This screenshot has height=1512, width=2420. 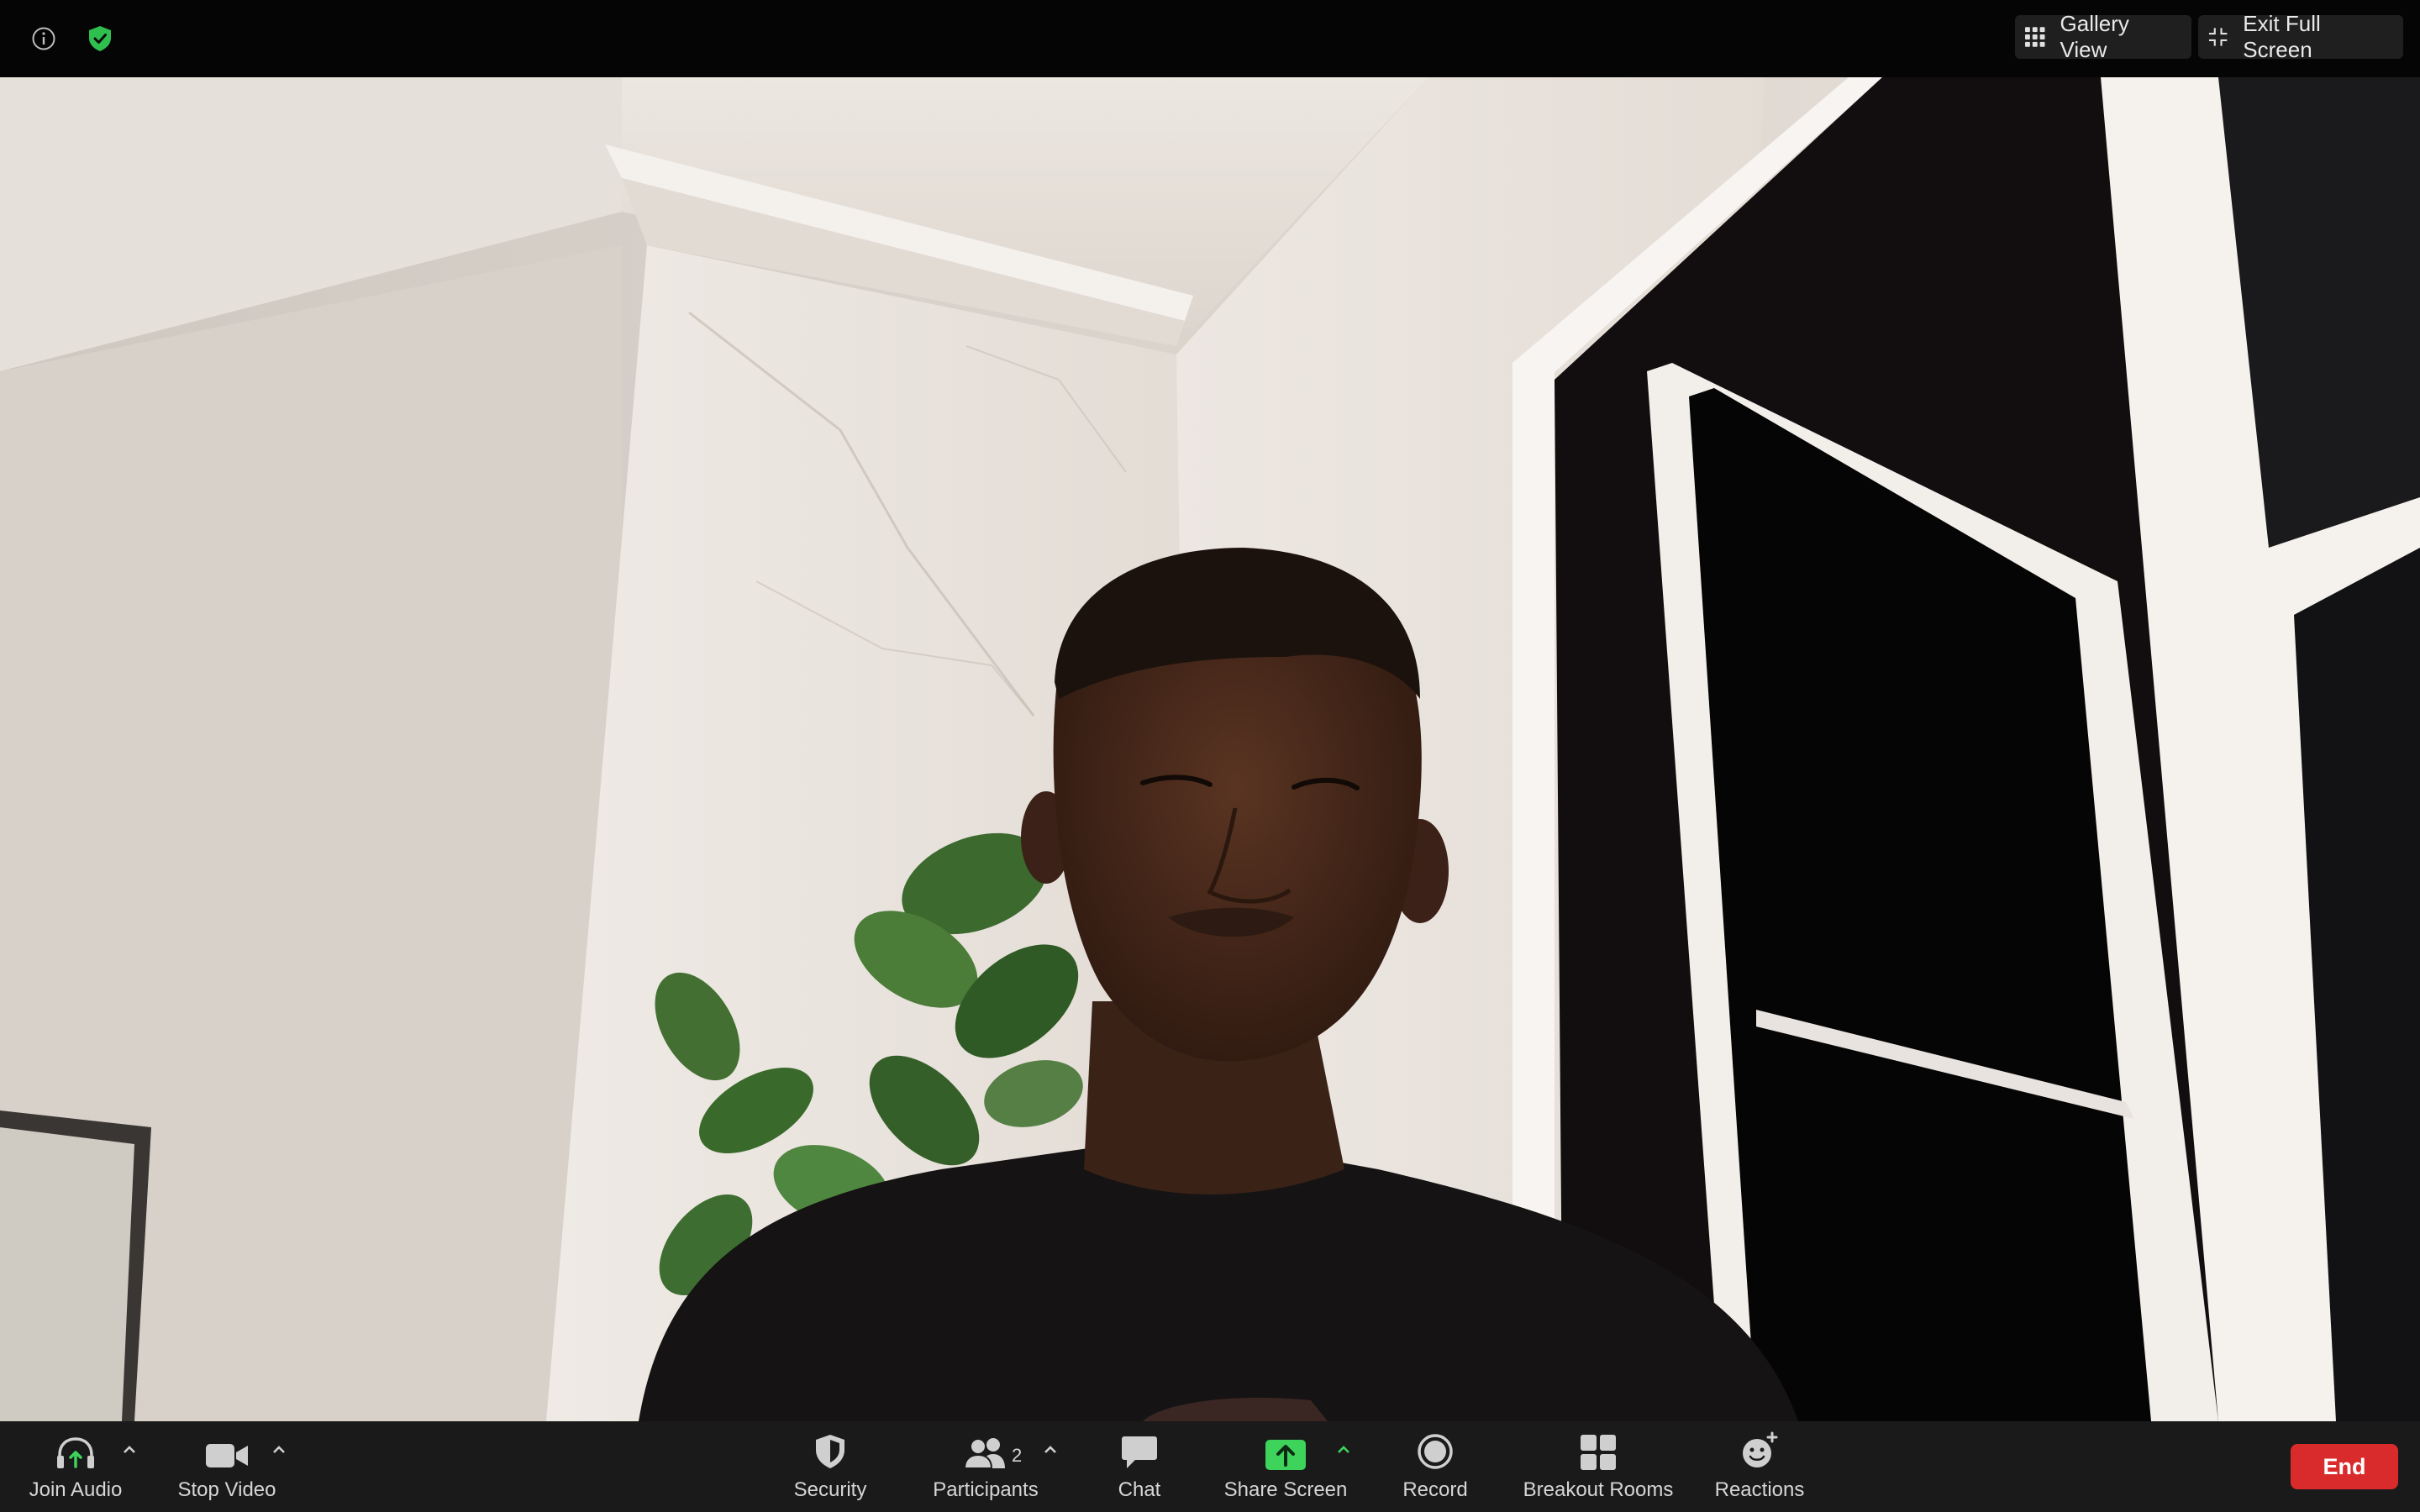 I want to click on exit-full-screen-button: Exit Full Screen, so click(x=2300, y=36).